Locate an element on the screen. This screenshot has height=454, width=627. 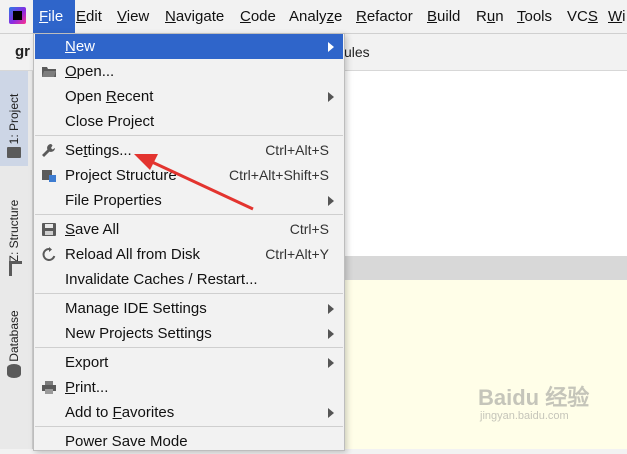
file-menu-close-project-label: Close Project is located at coordinates (109, 121).